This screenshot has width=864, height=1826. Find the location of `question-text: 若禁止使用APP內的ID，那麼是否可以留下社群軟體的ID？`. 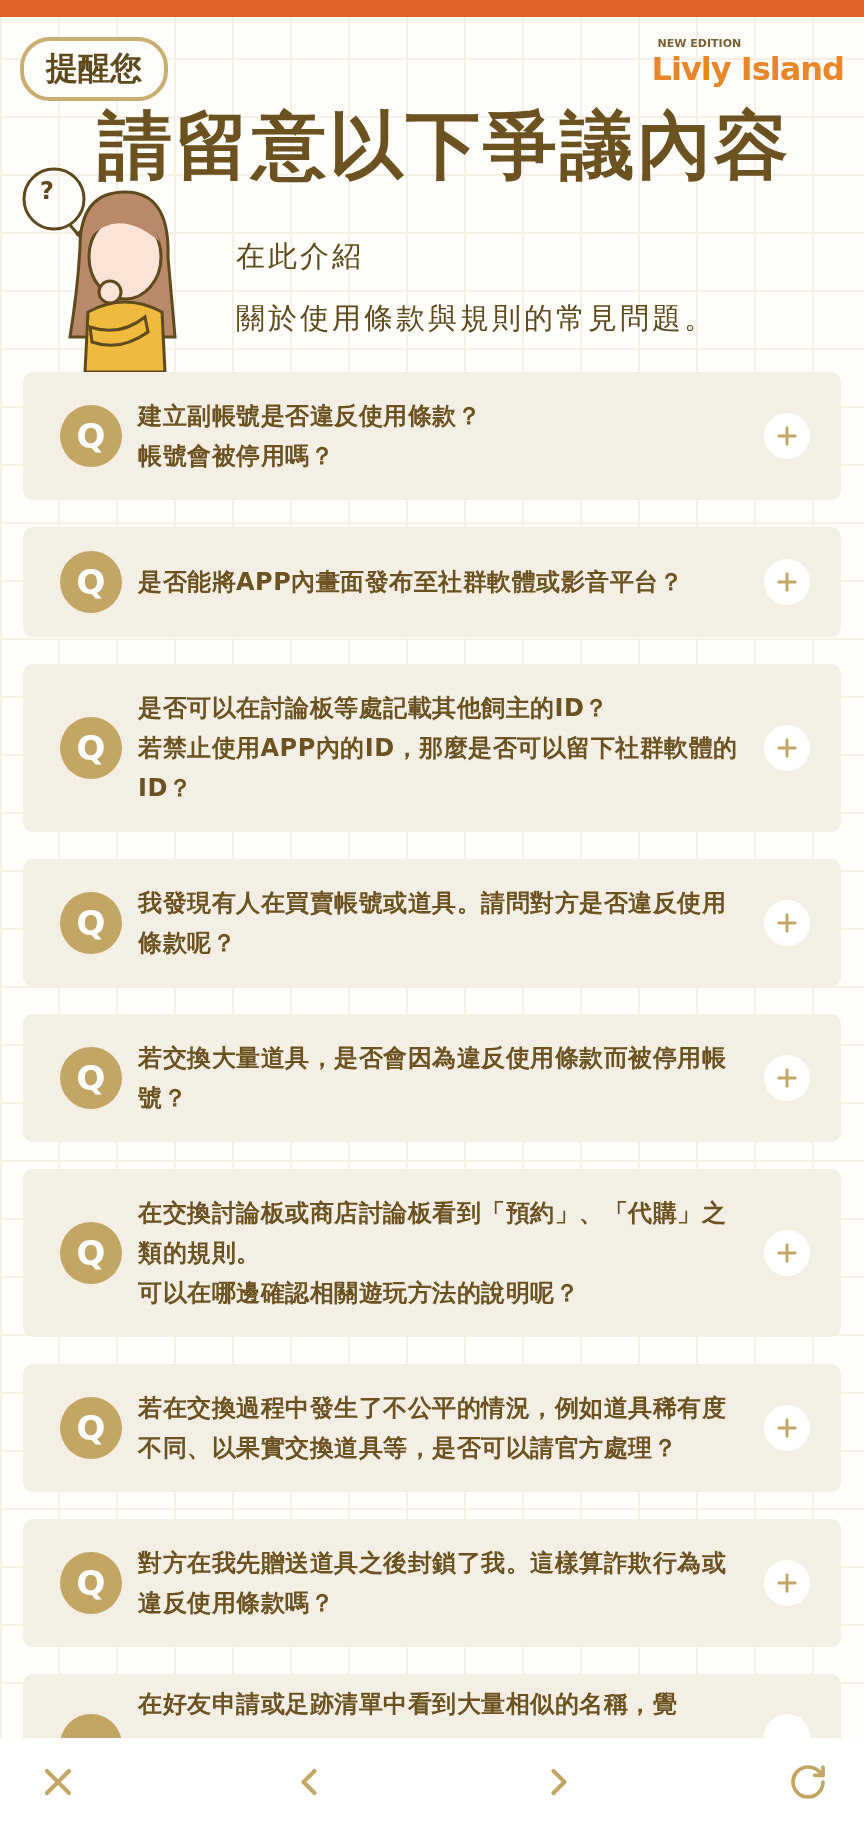

question-text: 若禁止使用APP內的ID，那麼是否可以留下社群軟體的ID？ is located at coordinates (438, 768).